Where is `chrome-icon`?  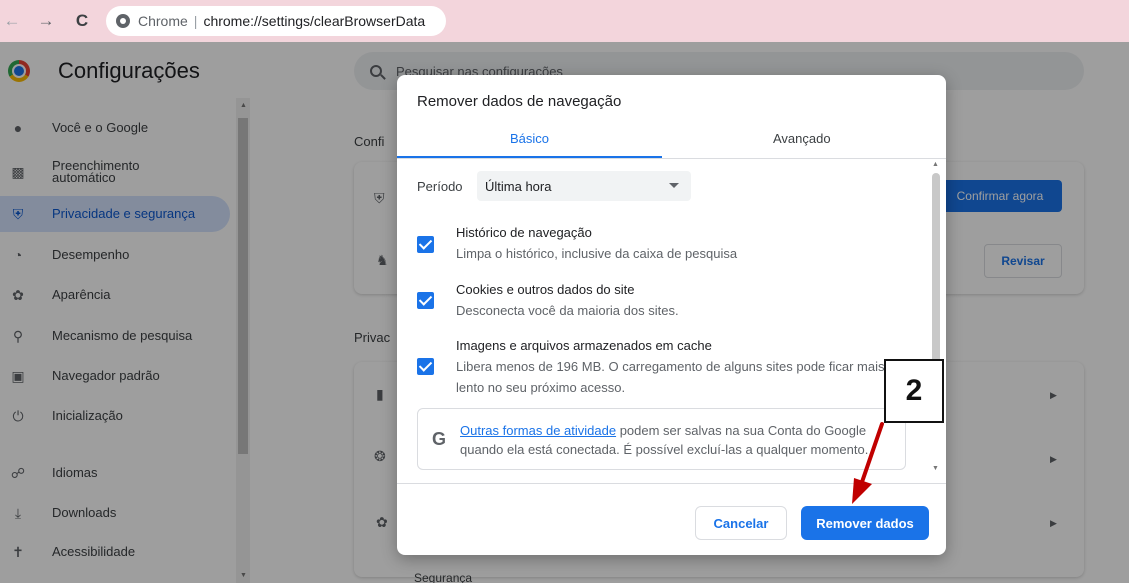
chrome-icon is located at coordinates (123, 21).